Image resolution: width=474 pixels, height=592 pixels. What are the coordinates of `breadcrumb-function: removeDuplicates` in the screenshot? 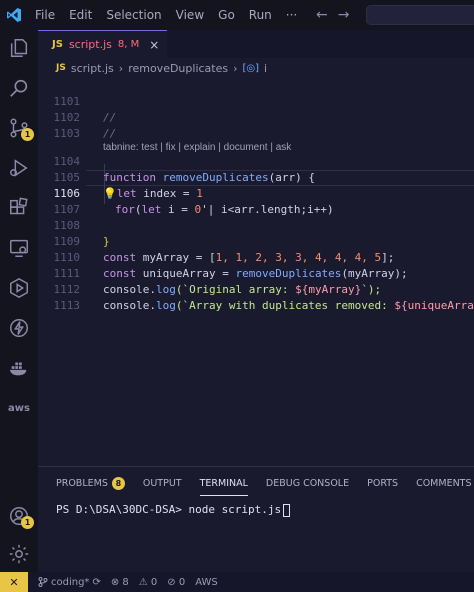 It's located at (178, 68).